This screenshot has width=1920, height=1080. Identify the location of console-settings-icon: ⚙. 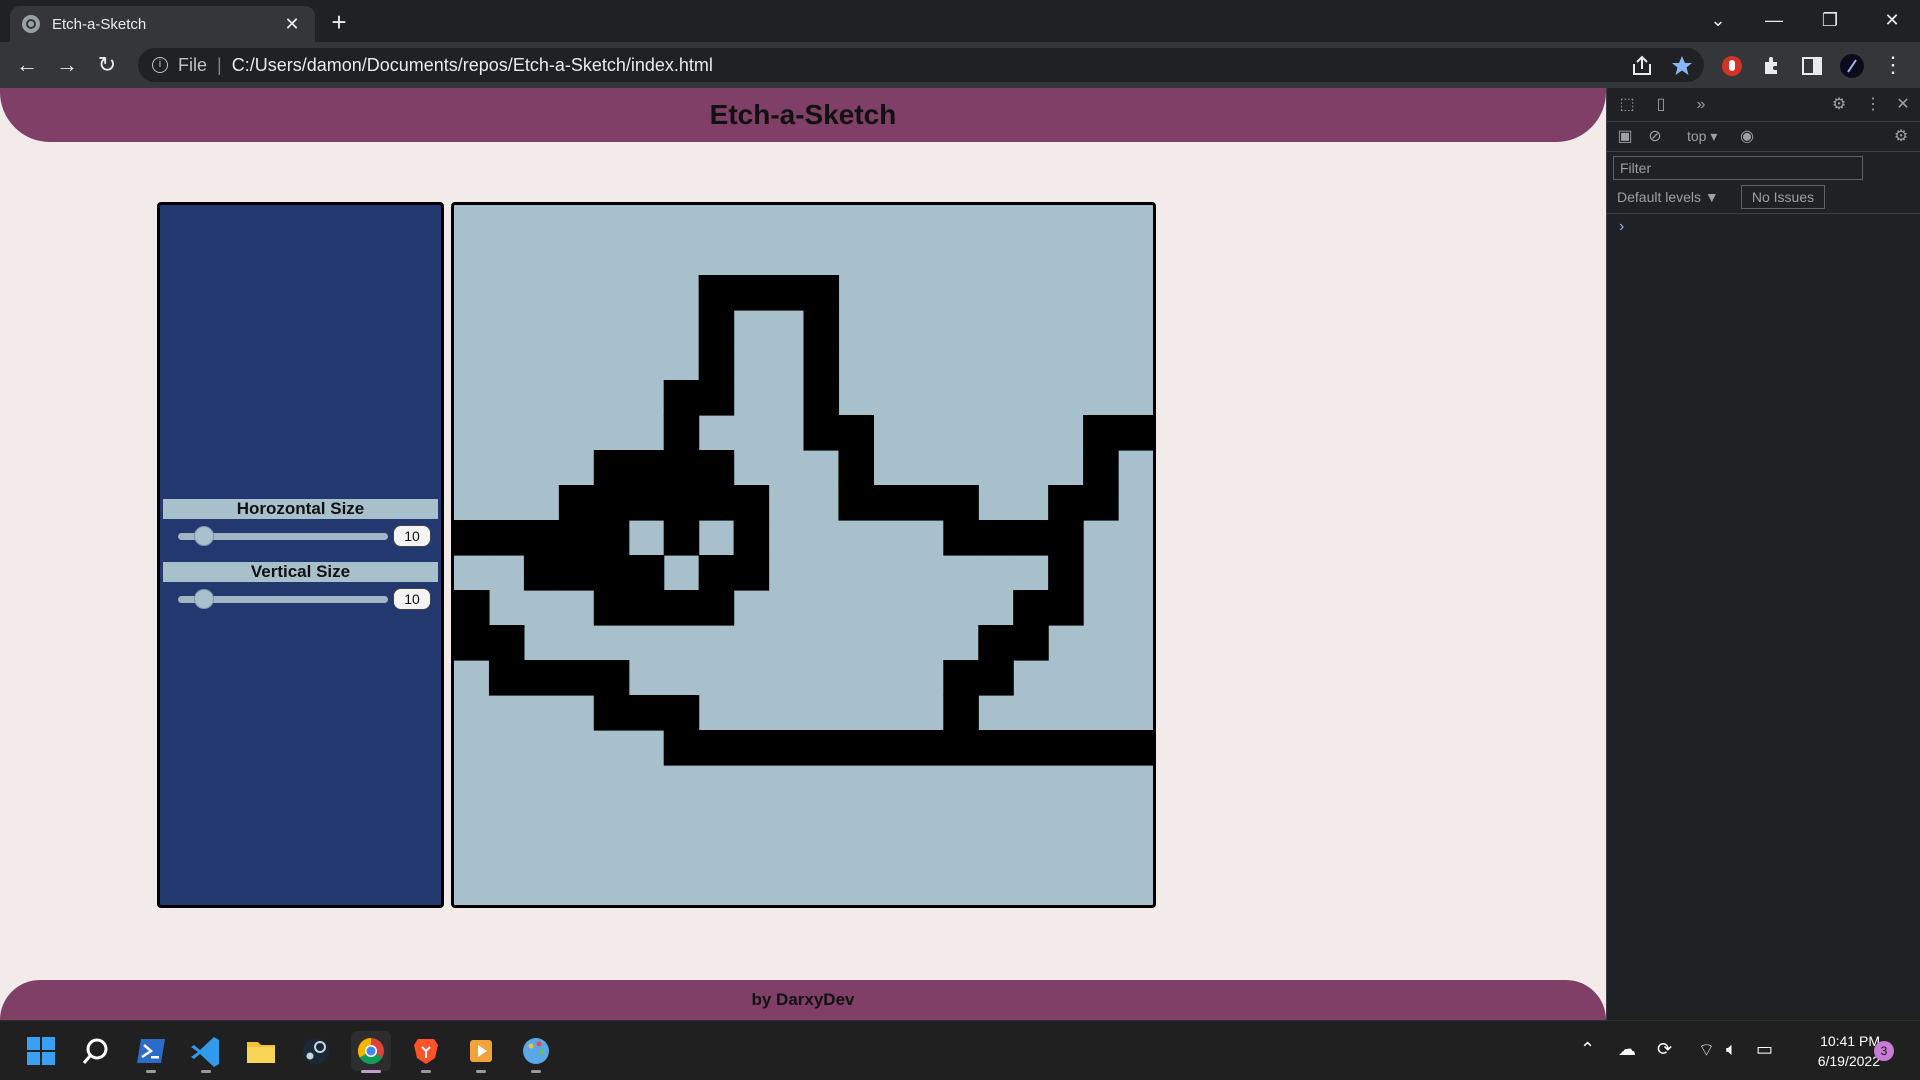
(1901, 137).